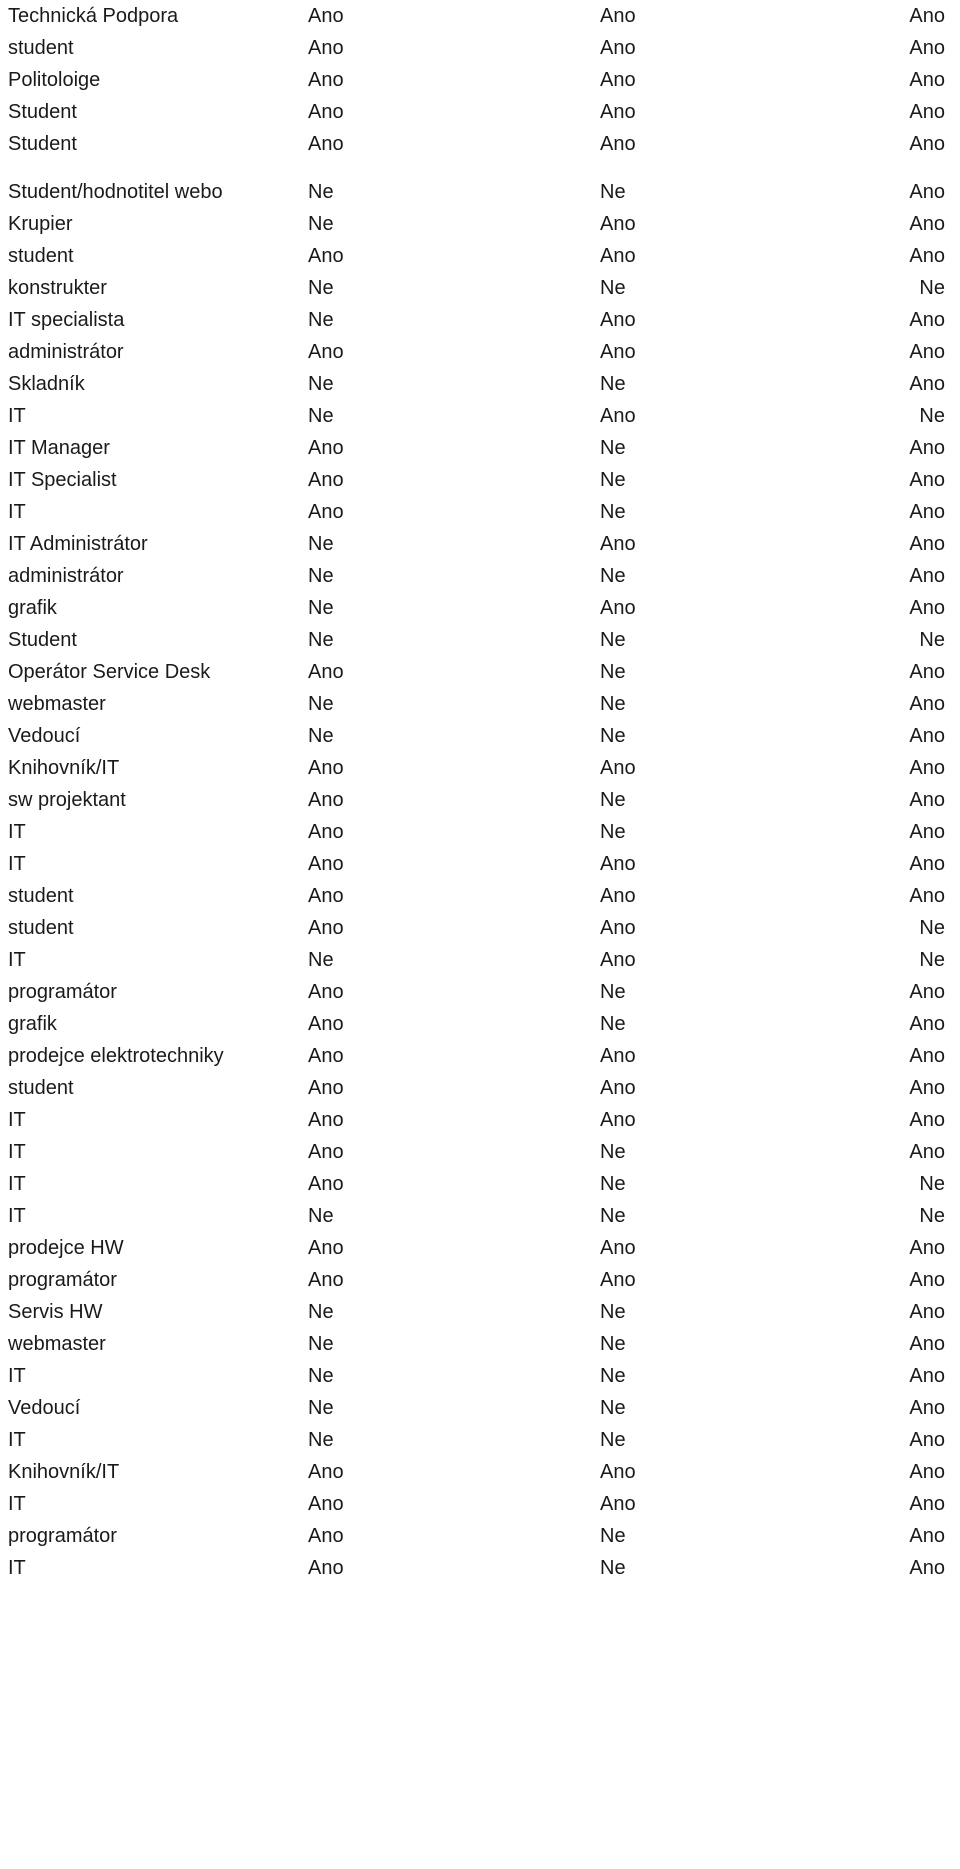 The width and height of the screenshot is (960, 1869). What do you see at coordinates (156, 1088) in the screenshot?
I see `cell-role: student` at bounding box center [156, 1088].